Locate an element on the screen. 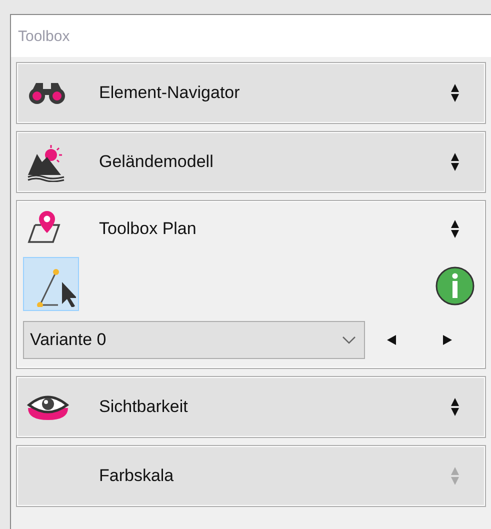 This screenshot has height=529, width=491. chevron-down-icon is located at coordinates (349, 340).